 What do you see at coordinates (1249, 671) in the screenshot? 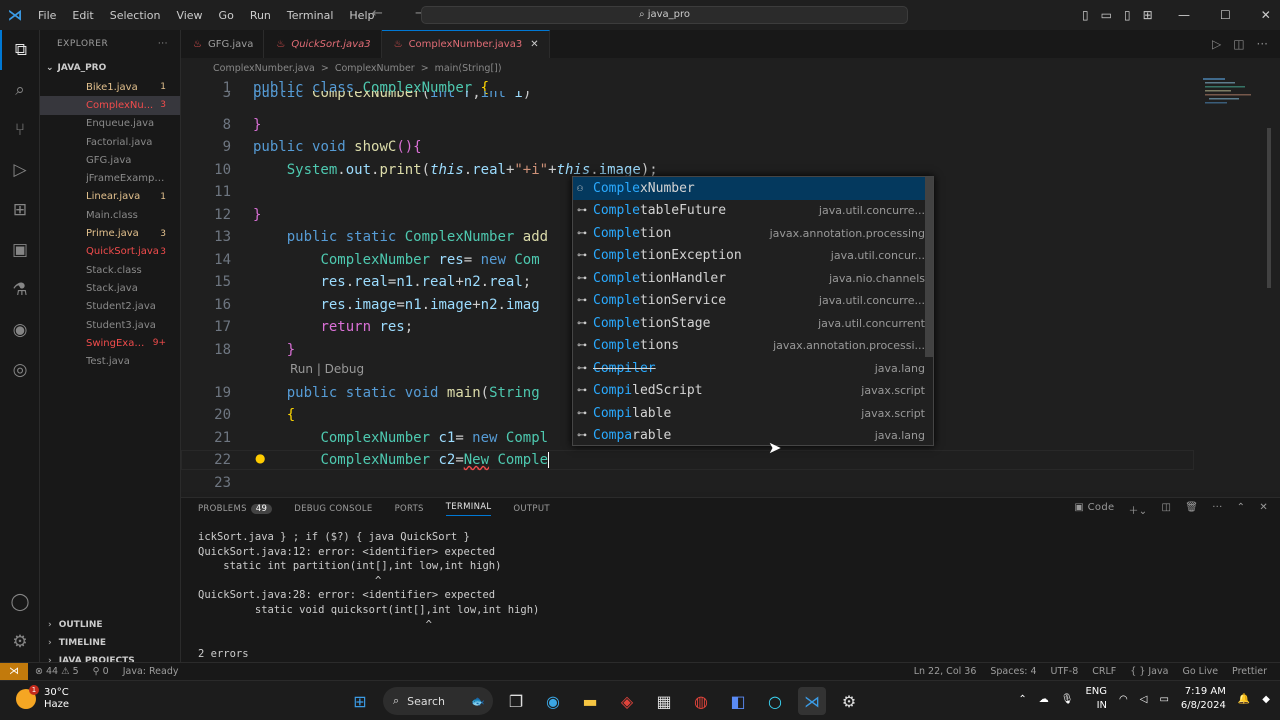
I see `status-item: Prettier` at bounding box center [1249, 671].